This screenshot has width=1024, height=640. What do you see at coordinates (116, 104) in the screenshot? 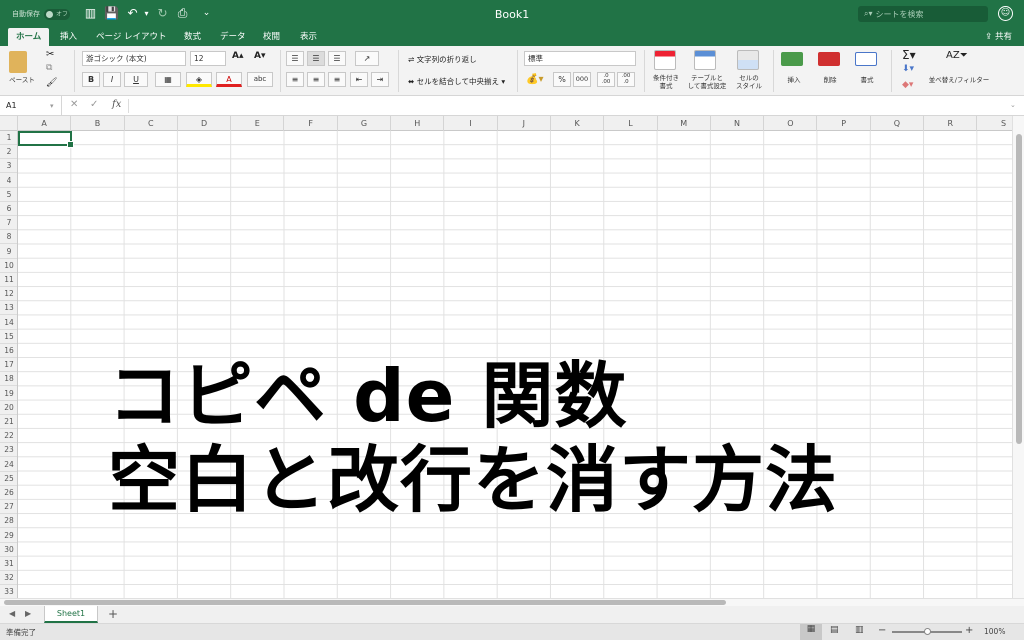
I see `insert-function-icon: fx` at bounding box center [116, 104].